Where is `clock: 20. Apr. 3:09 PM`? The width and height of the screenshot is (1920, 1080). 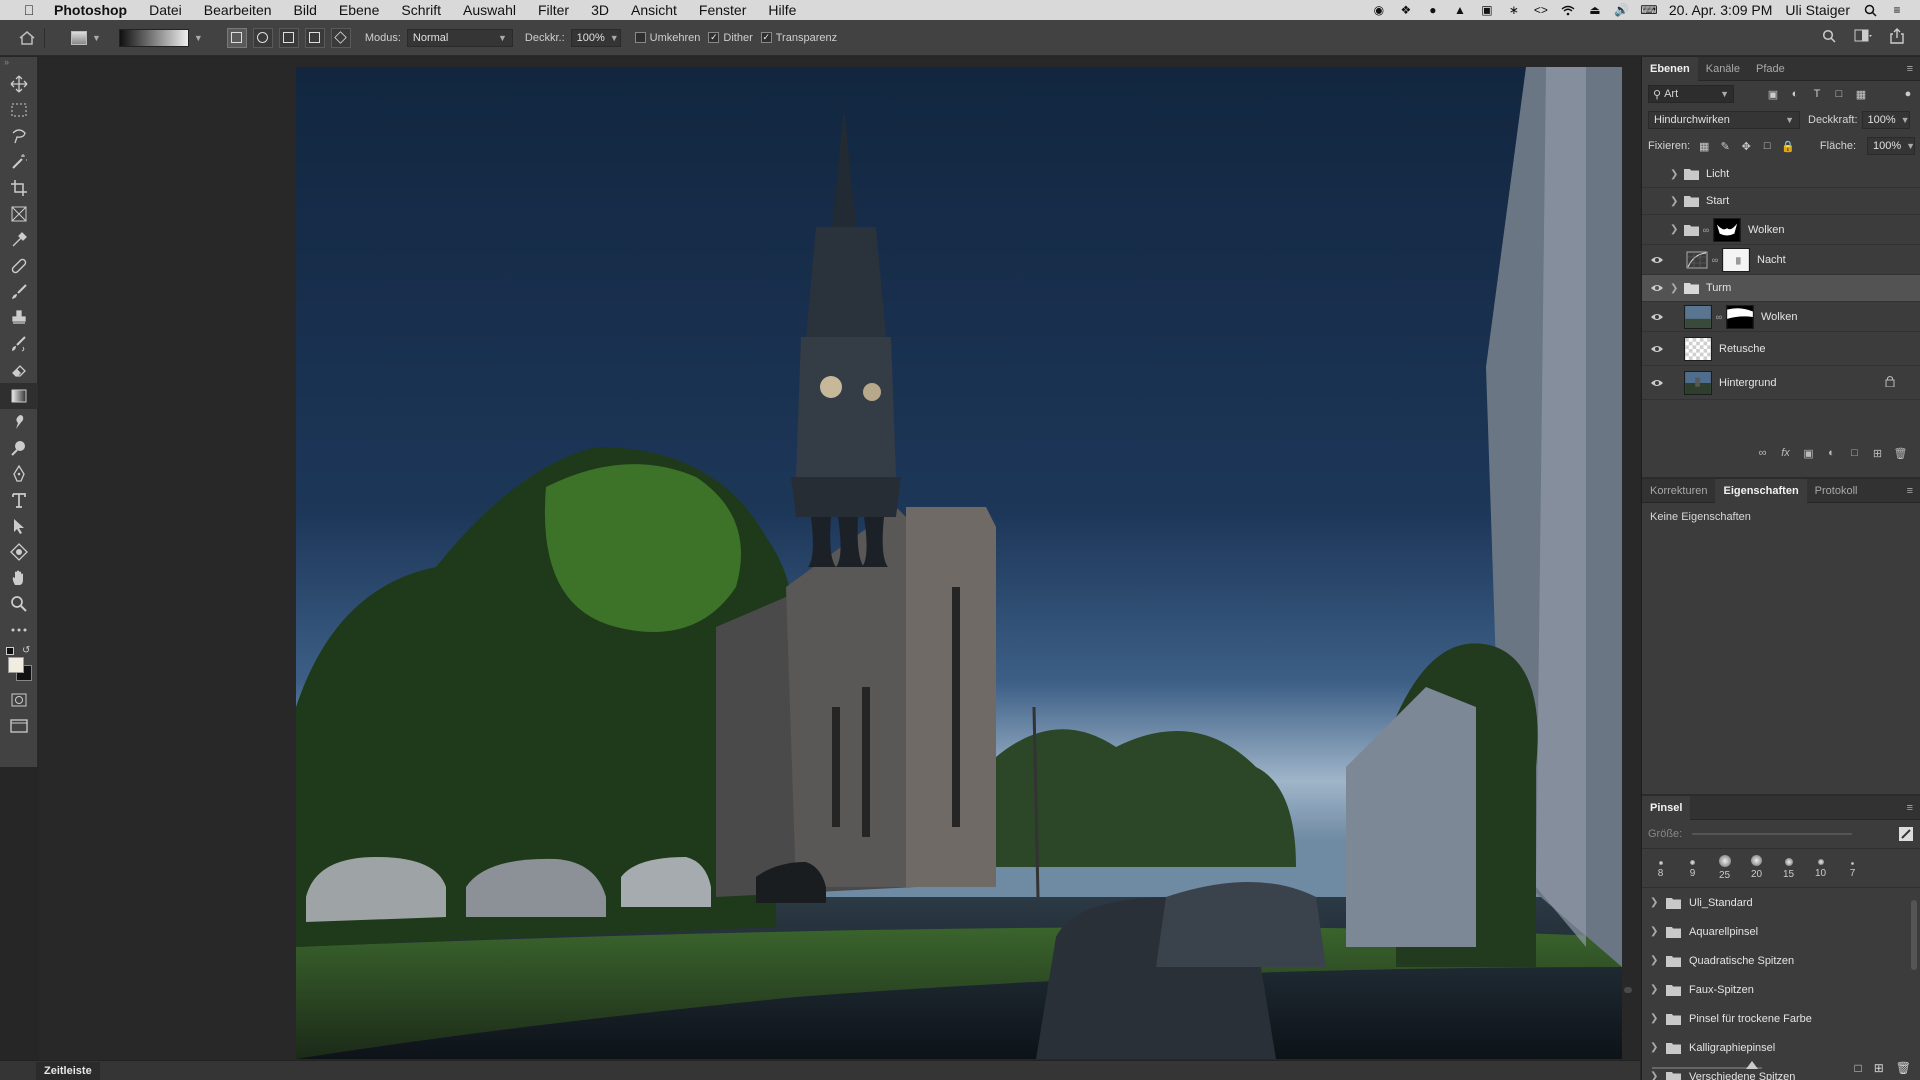 clock: 20. Apr. 3:09 PM is located at coordinates (1721, 10).